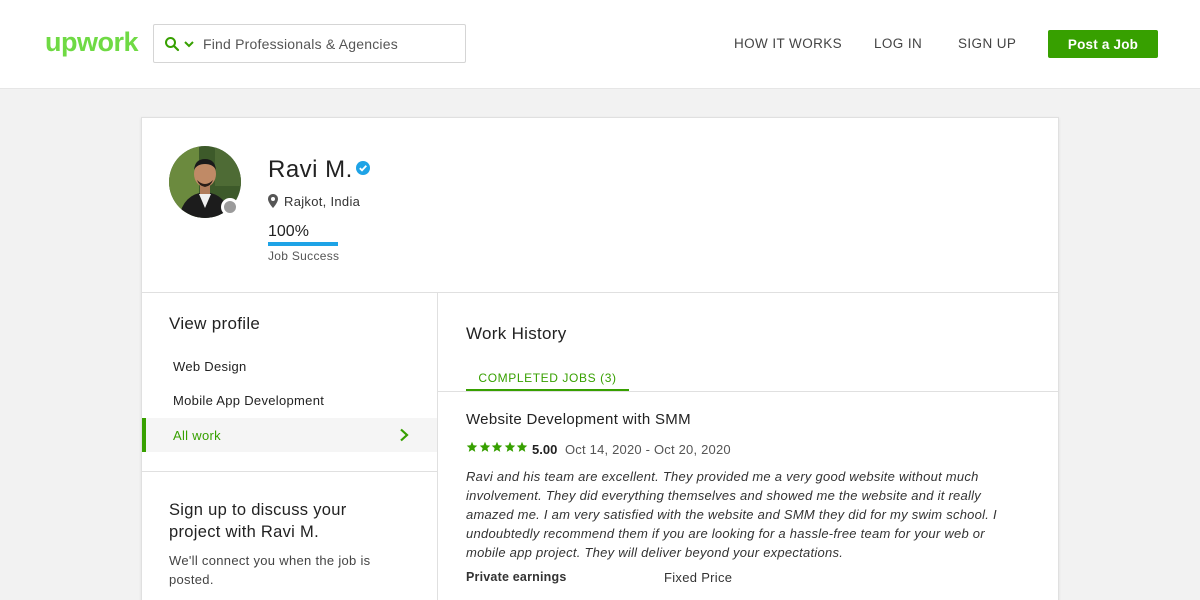 The width and height of the screenshot is (1200, 600). I want to click on search-icon, so click(172, 44).